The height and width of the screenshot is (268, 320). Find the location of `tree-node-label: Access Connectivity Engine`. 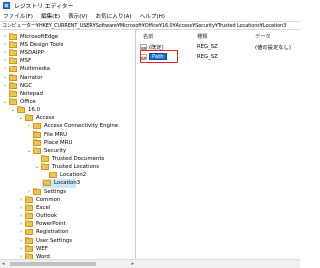

tree-node-label: Access Connectivity Engine is located at coordinates (81, 126).